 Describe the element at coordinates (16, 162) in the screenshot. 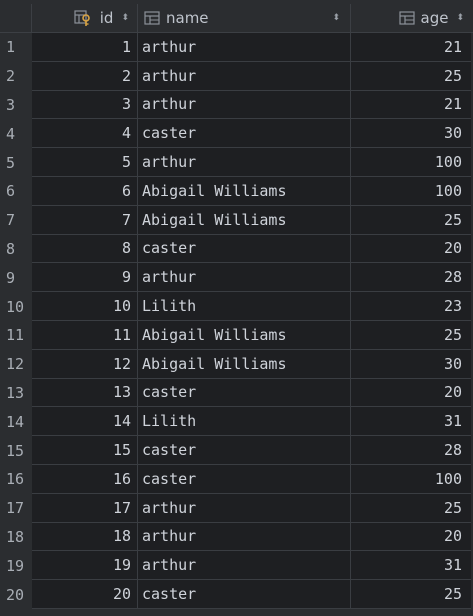

I see `row-number: 5` at that location.